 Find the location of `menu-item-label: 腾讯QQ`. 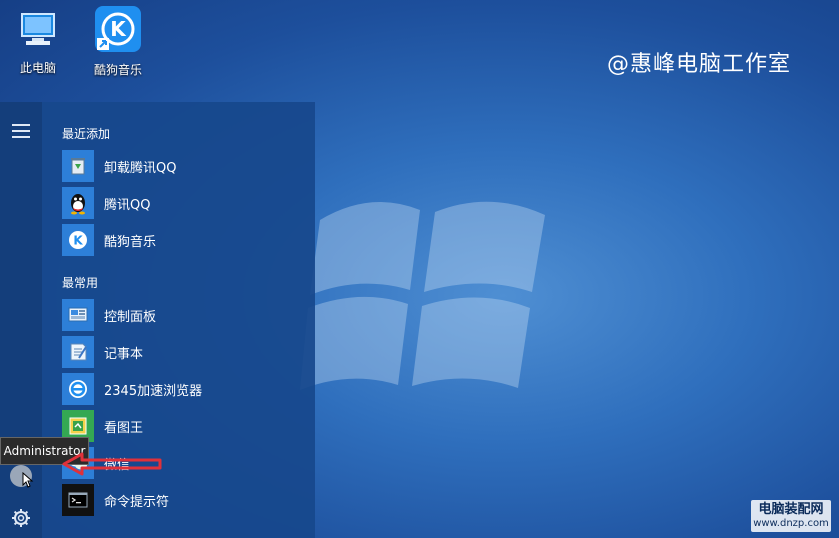

menu-item-label: 腾讯QQ is located at coordinates (127, 205).